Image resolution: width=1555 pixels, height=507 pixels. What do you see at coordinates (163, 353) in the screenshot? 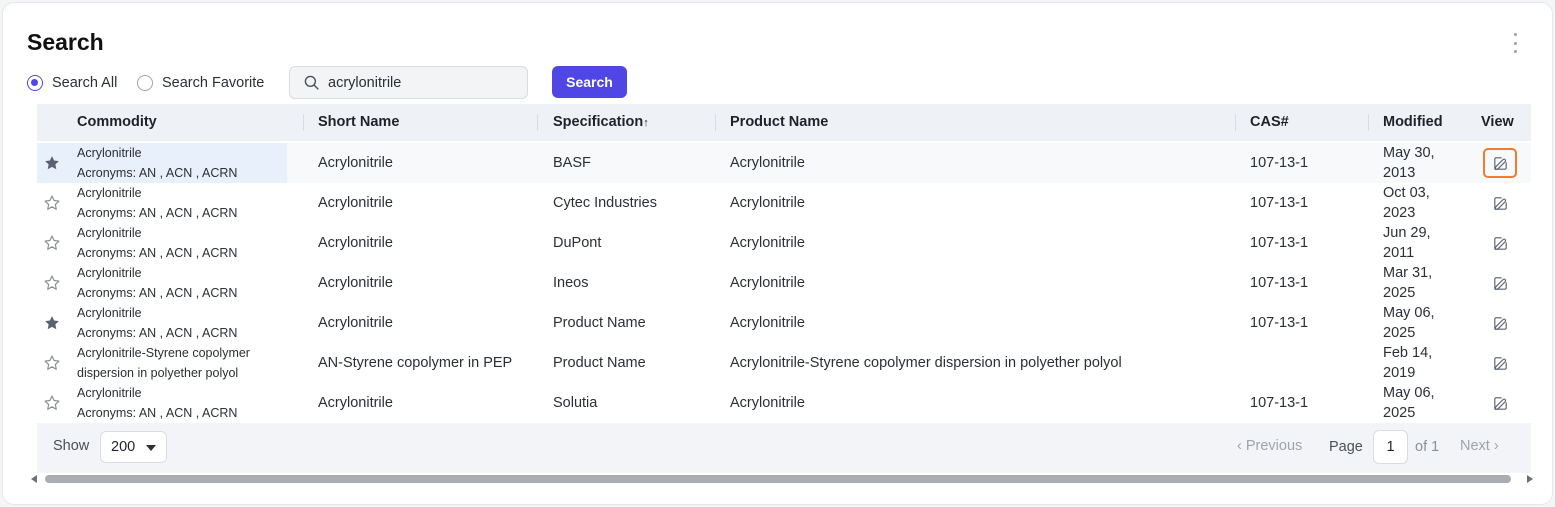
I see `commodity-name: Acrylonitrile-Styrene copolymer` at bounding box center [163, 353].